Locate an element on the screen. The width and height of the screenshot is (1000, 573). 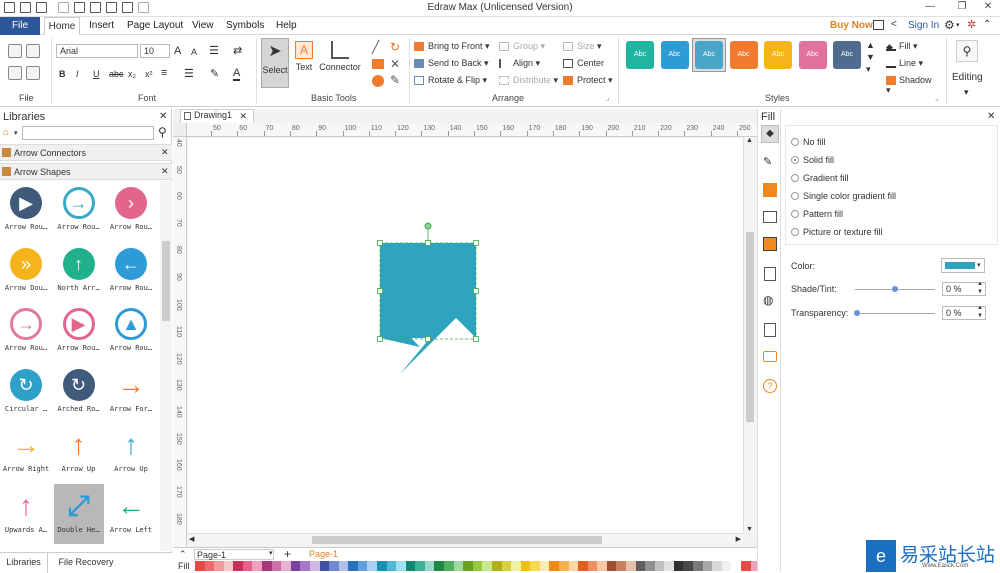
fill-button: ◆ Fill ▾ is located at coordinates (912, 47).